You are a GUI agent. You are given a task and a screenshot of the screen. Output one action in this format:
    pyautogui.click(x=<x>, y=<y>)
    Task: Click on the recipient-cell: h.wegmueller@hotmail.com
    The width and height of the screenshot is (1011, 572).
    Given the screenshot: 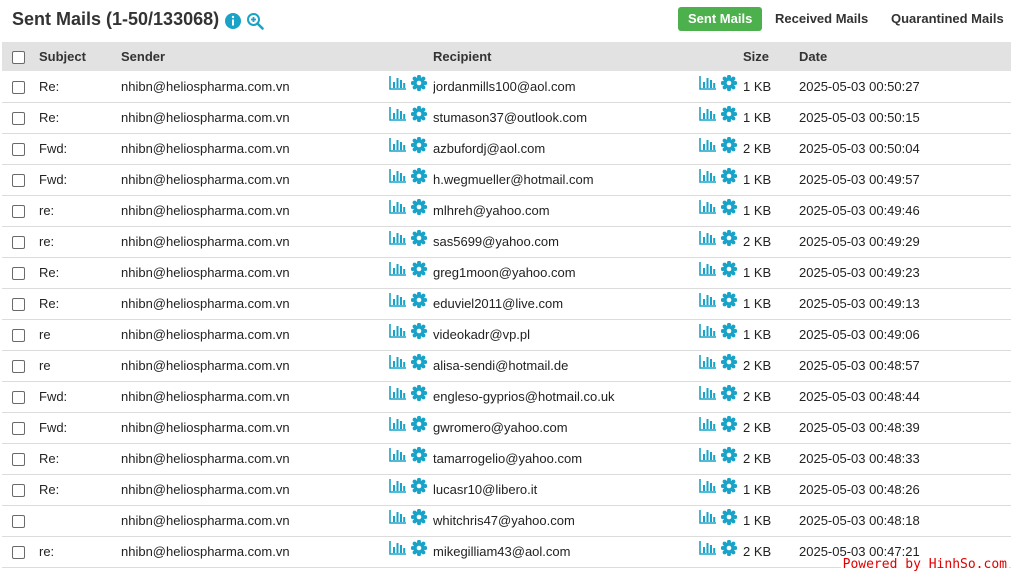 What is the action you would take?
    pyautogui.click(x=543, y=179)
    